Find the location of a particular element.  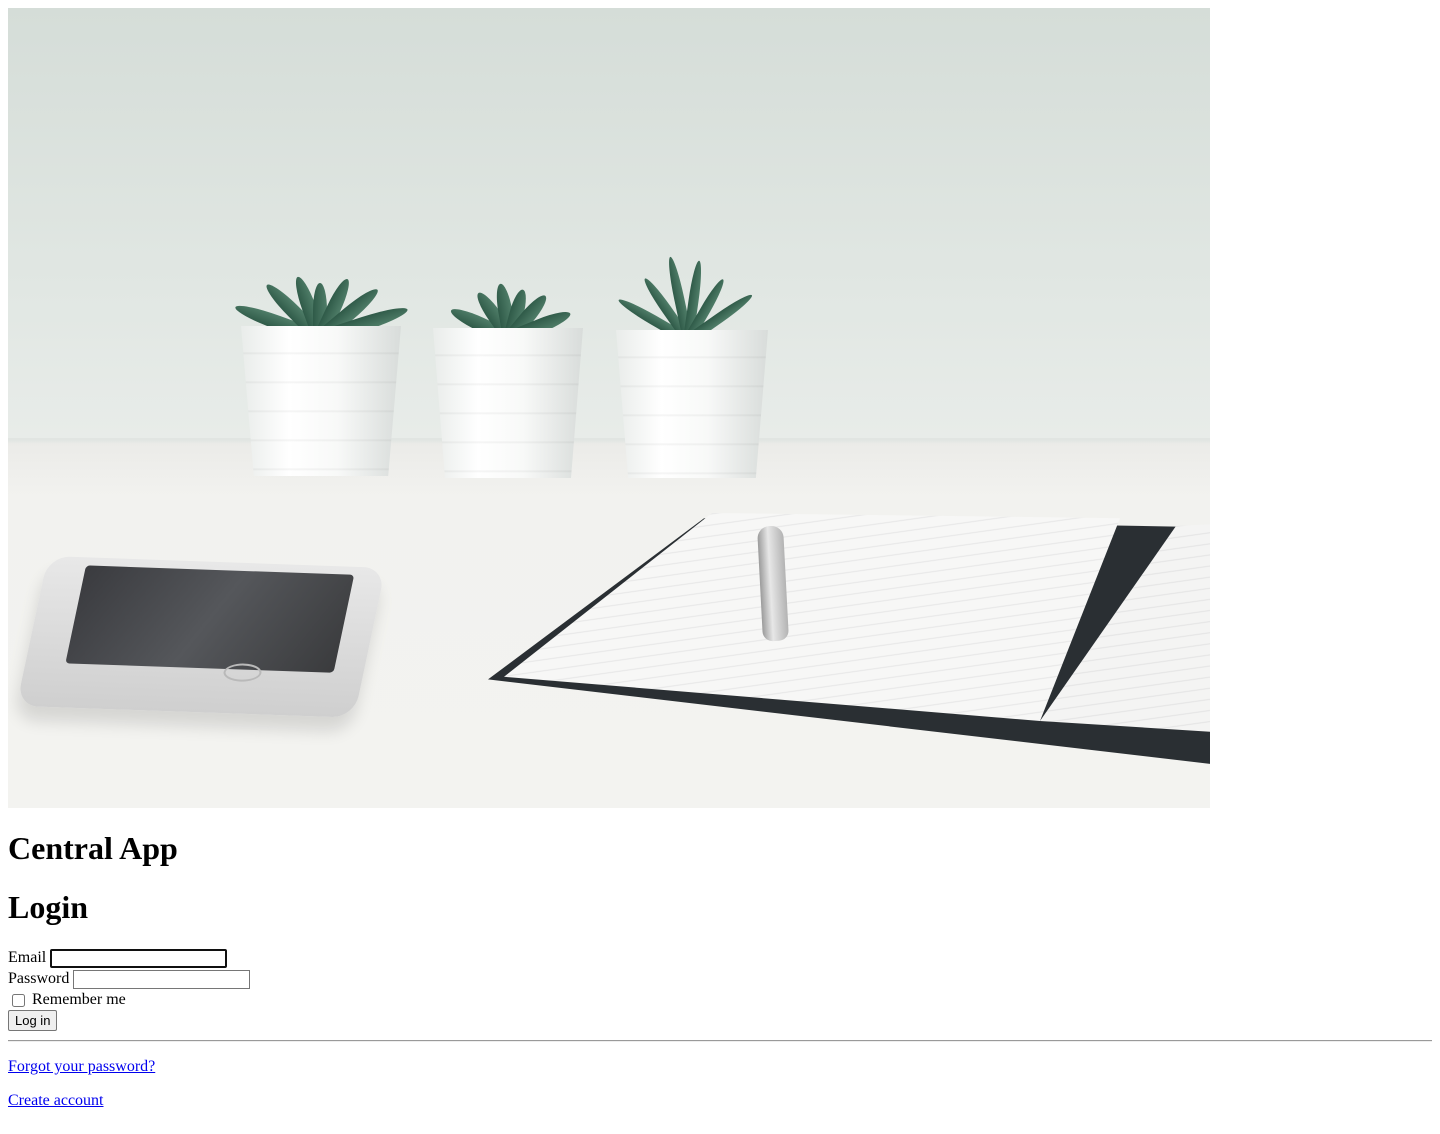

pot-right is located at coordinates (692, 404).